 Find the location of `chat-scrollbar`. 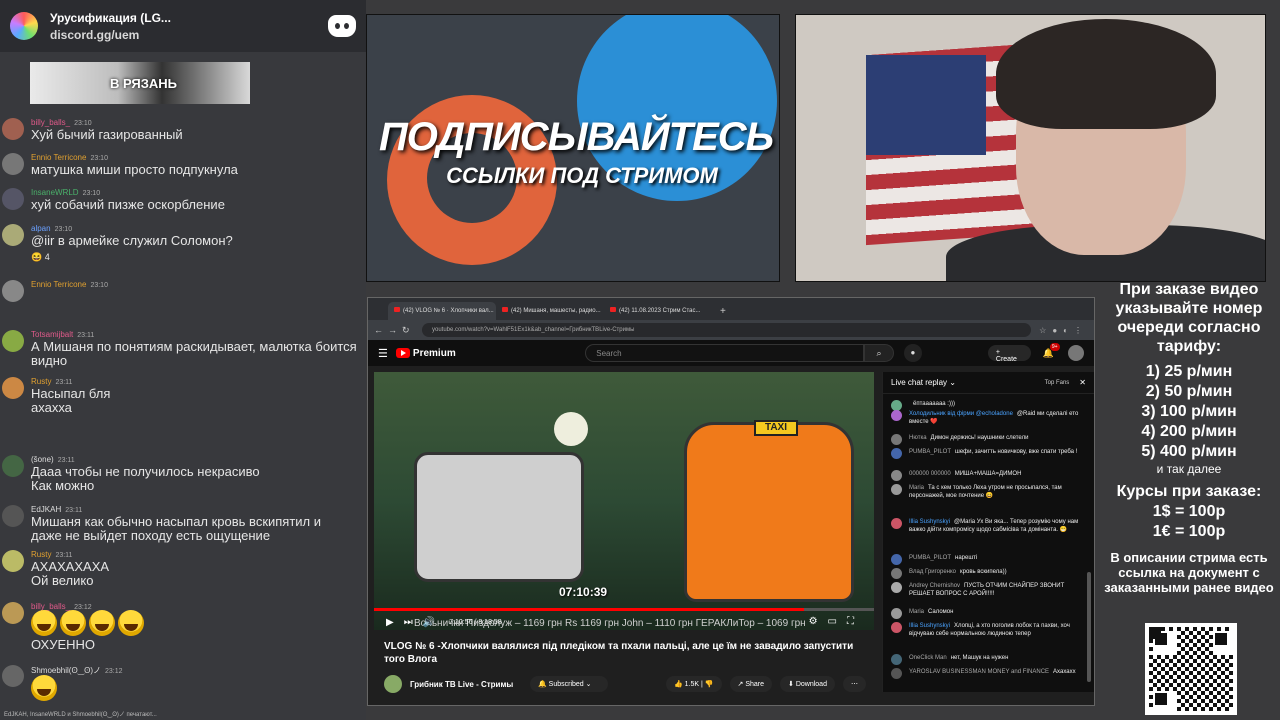

chat-scrollbar is located at coordinates (1089, 627).